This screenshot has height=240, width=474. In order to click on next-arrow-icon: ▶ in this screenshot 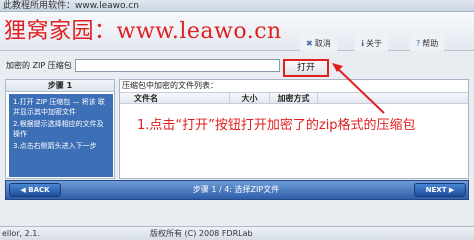, I will do `click(450, 190)`.